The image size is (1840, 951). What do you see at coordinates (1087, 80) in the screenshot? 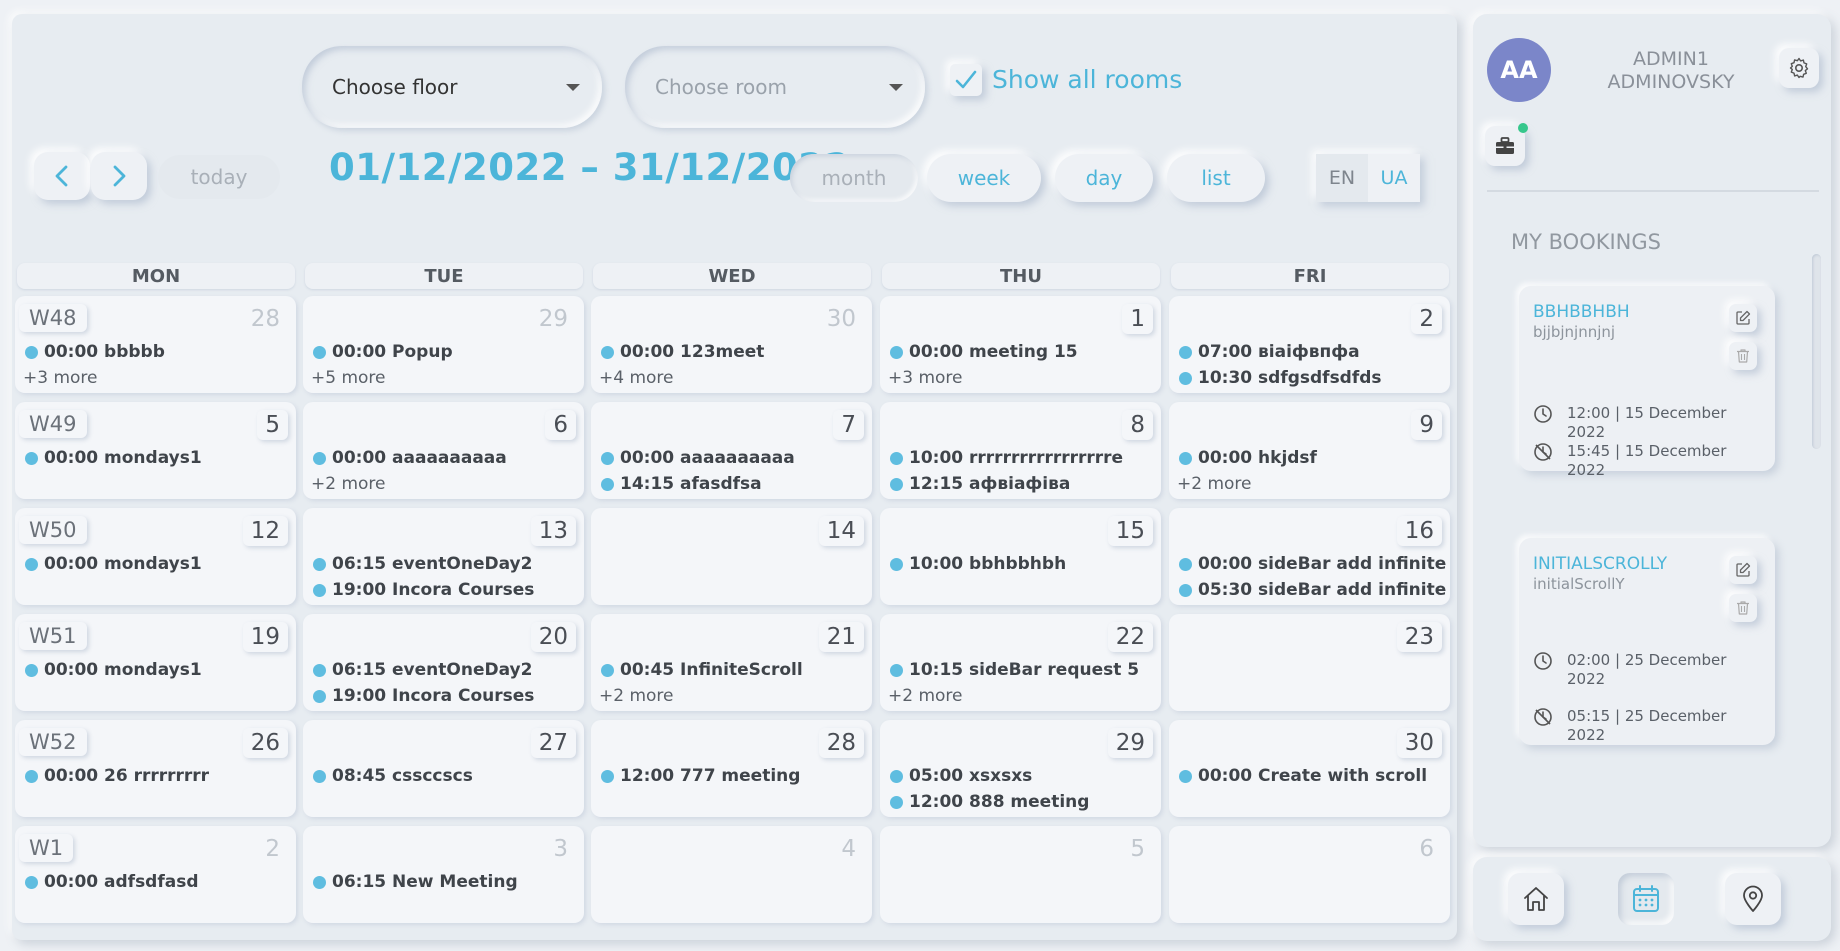
I see `show-all-rooms-label: Show all rooms` at bounding box center [1087, 80].